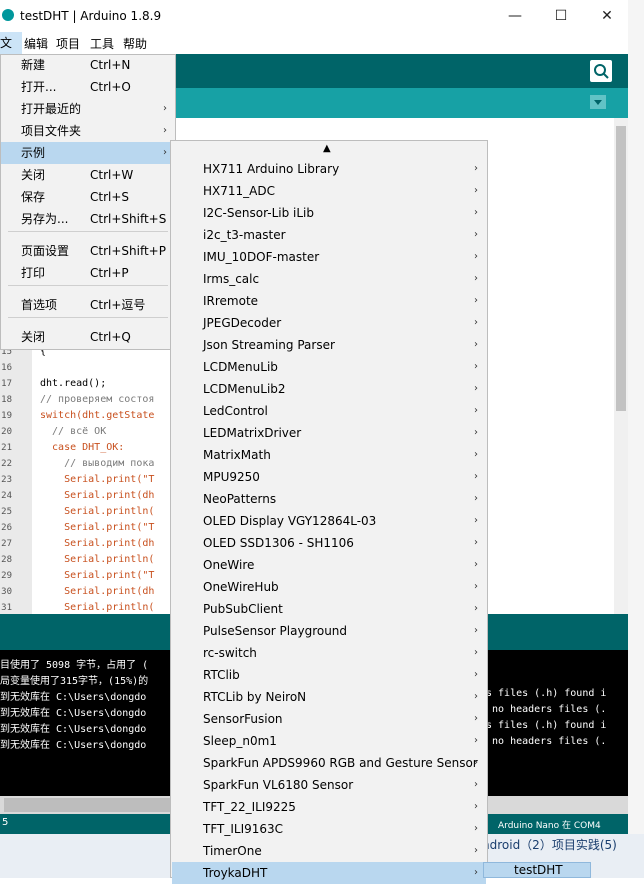 The image size is (644, 884). What do you see at coordinates (327, 148) in the screenshot?
I see `scroll-up-arrow-icon: ▲` at bounding box center [327, 148].